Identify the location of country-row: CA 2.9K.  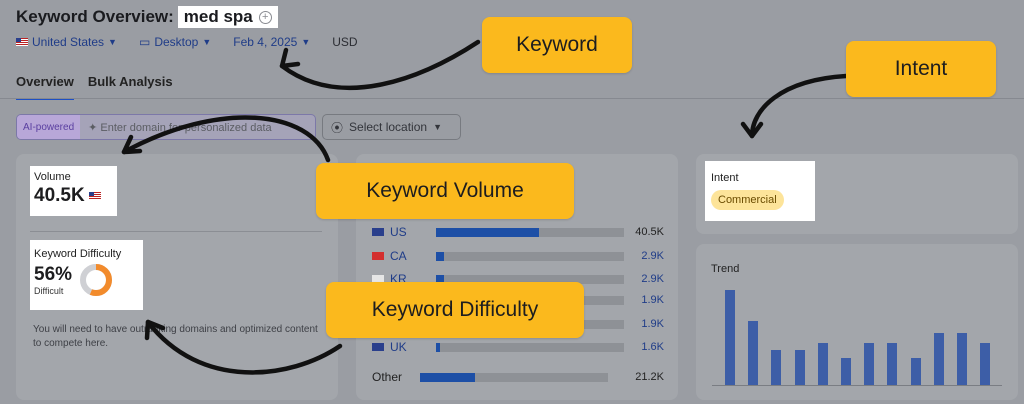
(518, 256).